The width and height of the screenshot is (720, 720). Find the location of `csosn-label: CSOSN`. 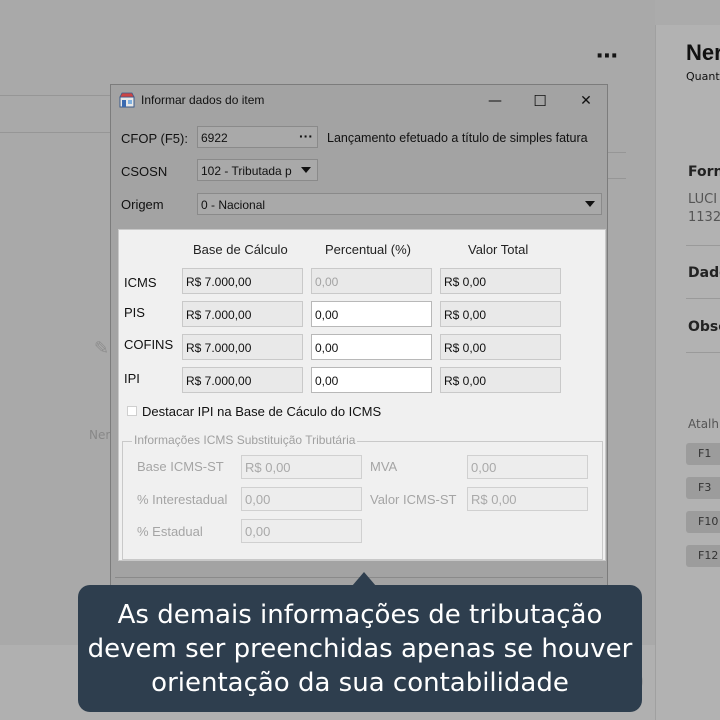

csosn-label: CSOSN is located at coordinates (144, 171).